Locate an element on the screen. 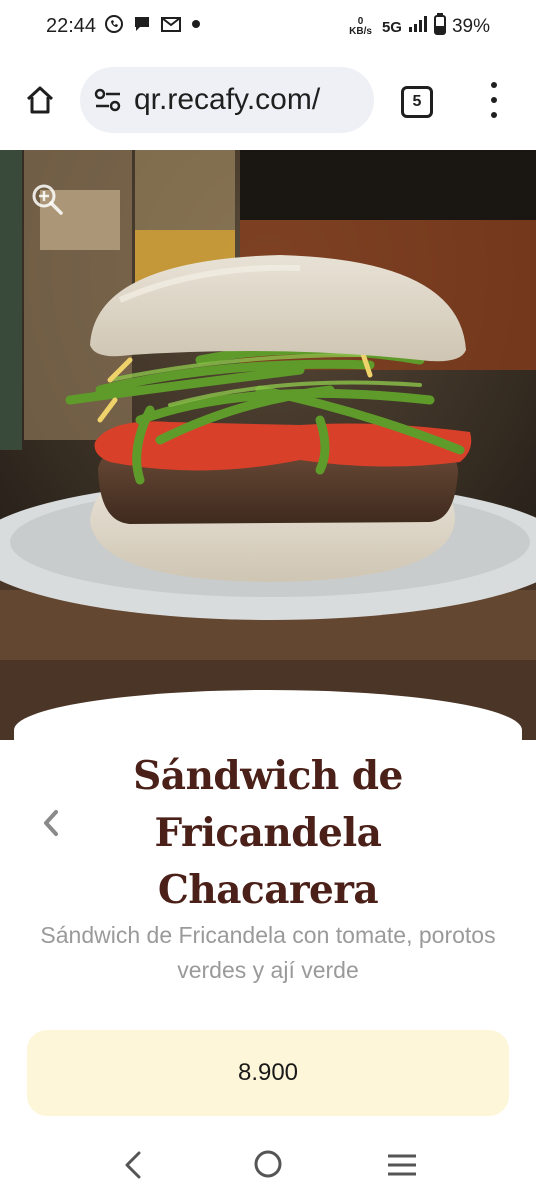 The width and height of the screenshot is (536, 1200). signal-icon is located at coordinates (418, 27).